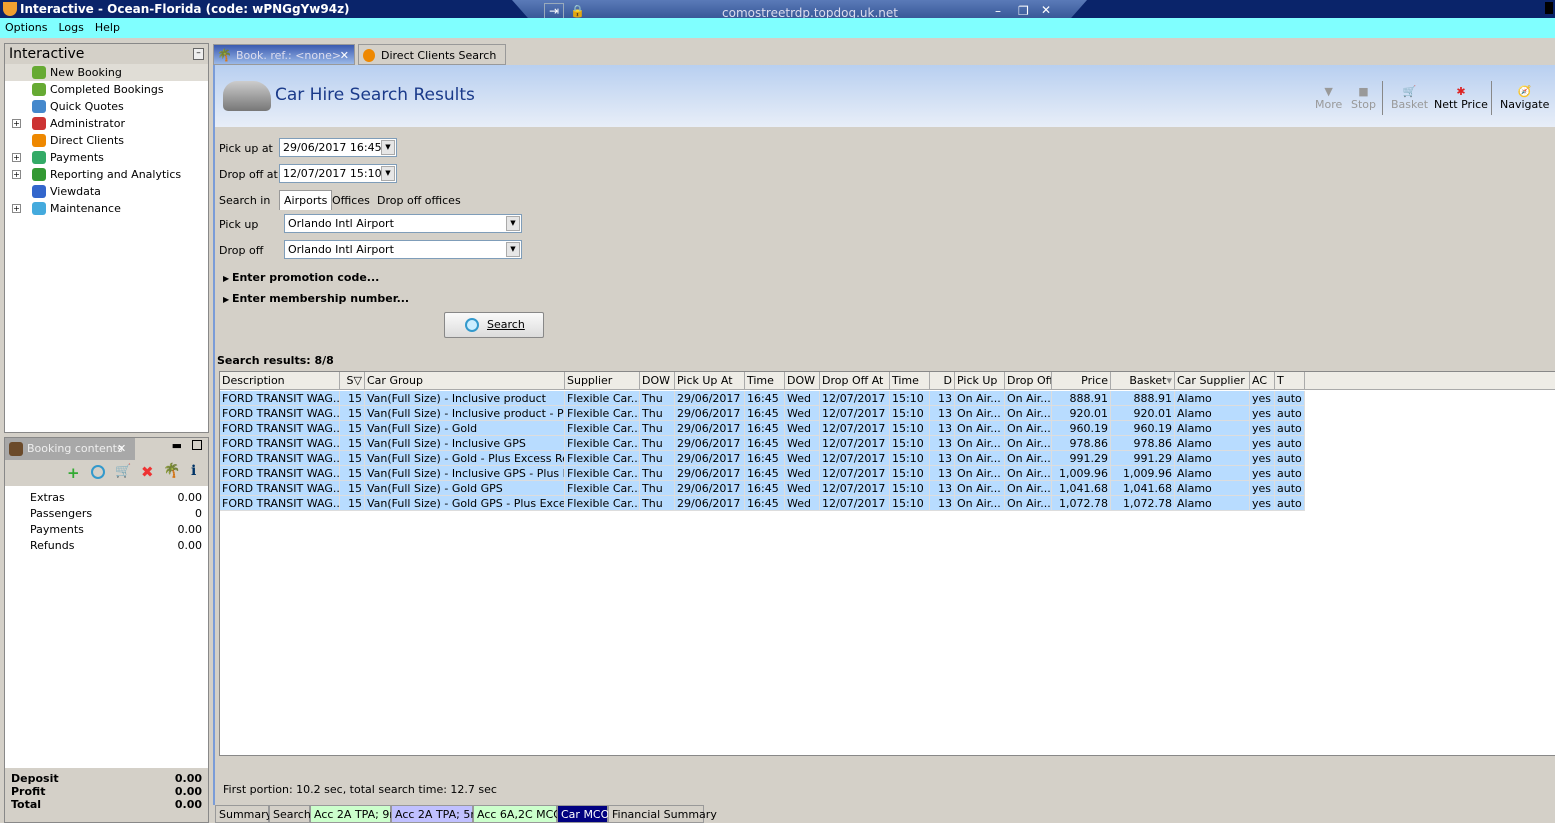  What do you see at coordinates (657, 473) in the screenshot?
I see `table-cell-dow: Thu` at bounding box center [657, 473].